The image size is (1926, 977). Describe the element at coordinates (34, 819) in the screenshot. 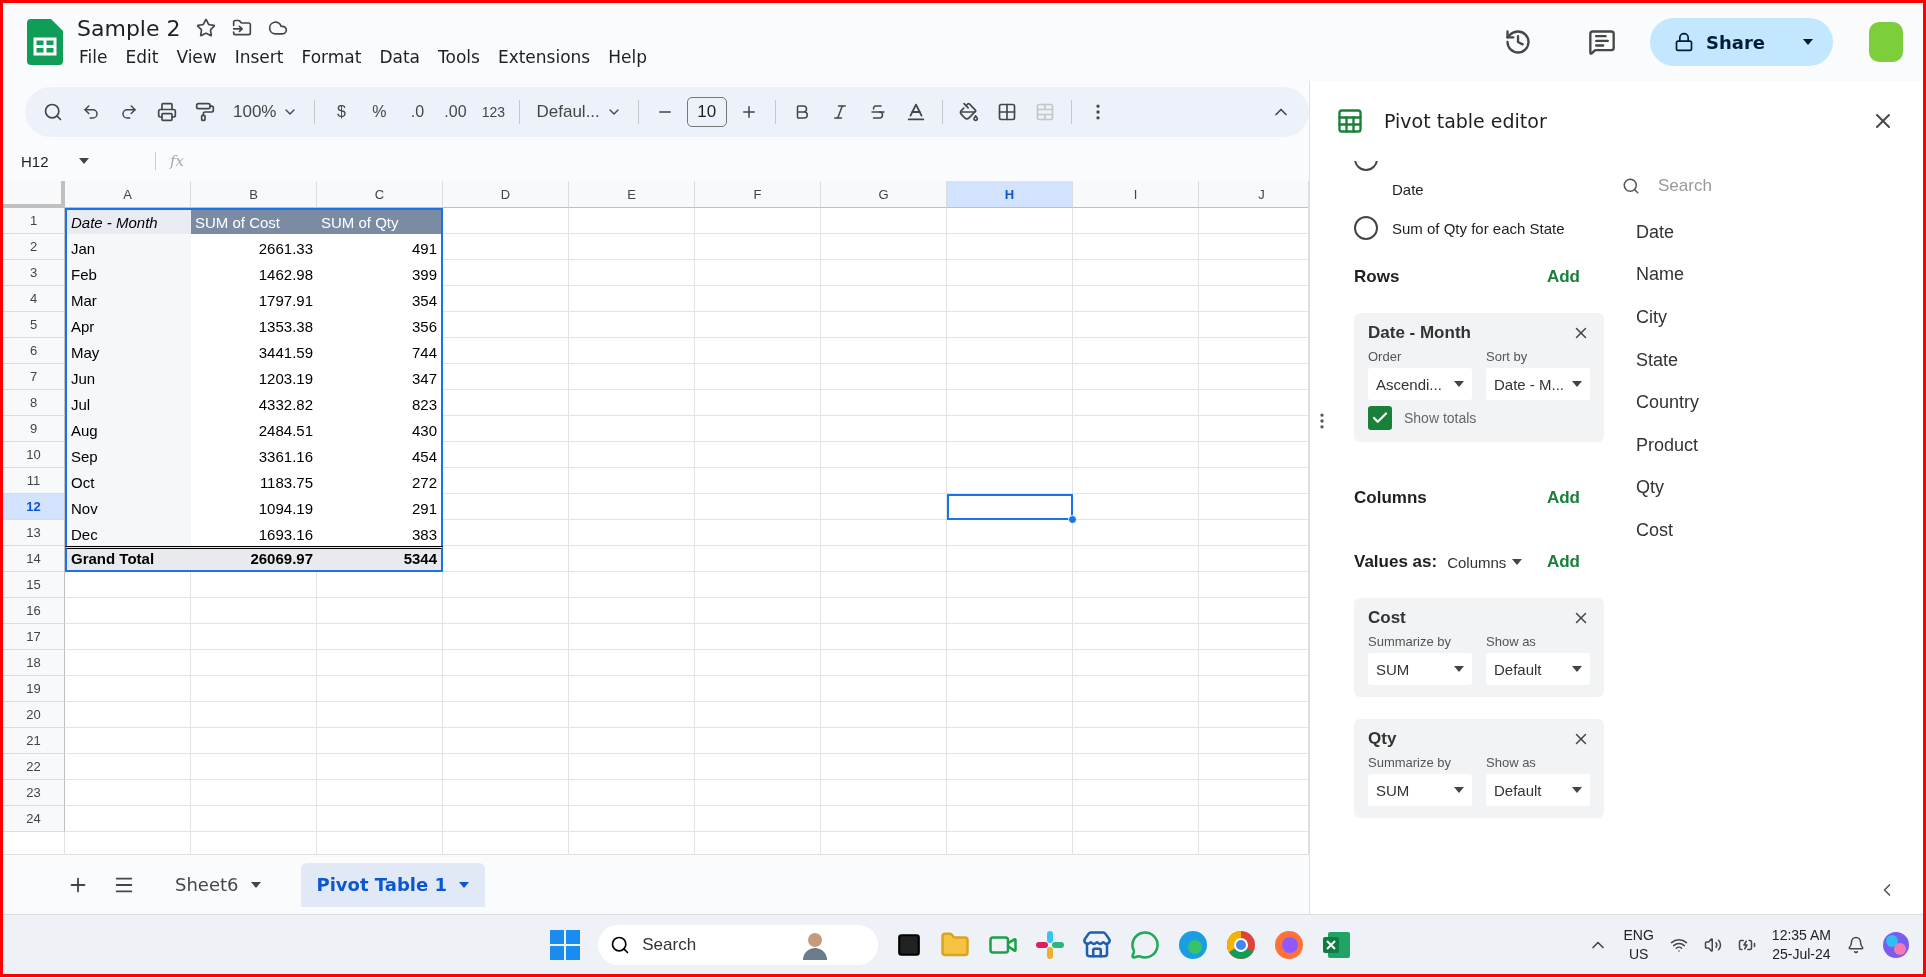

I see `row-header: 24` at that location.